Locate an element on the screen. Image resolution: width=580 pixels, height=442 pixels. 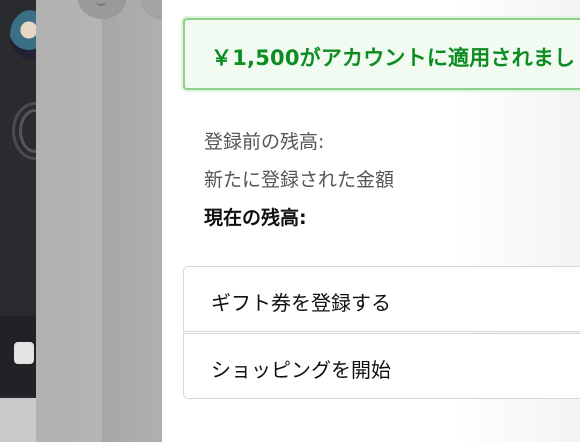
start-shopping-label: ショッピングを開始 is located at coordinates (301, 370).